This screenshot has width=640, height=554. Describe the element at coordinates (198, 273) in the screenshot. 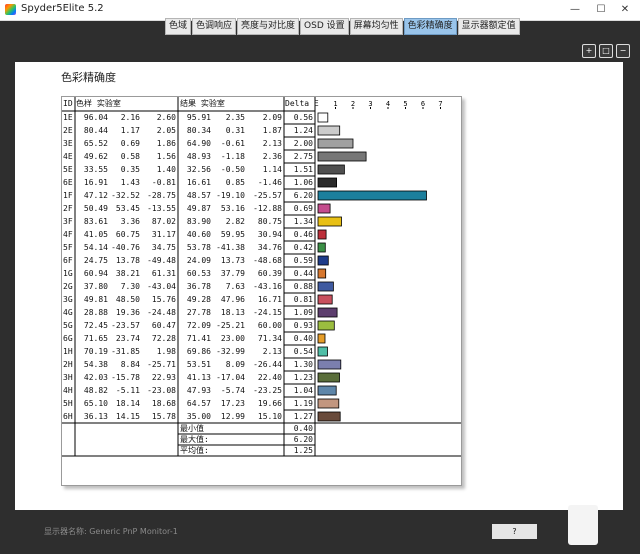

I see `result-lab-value: 60.53` at that location.